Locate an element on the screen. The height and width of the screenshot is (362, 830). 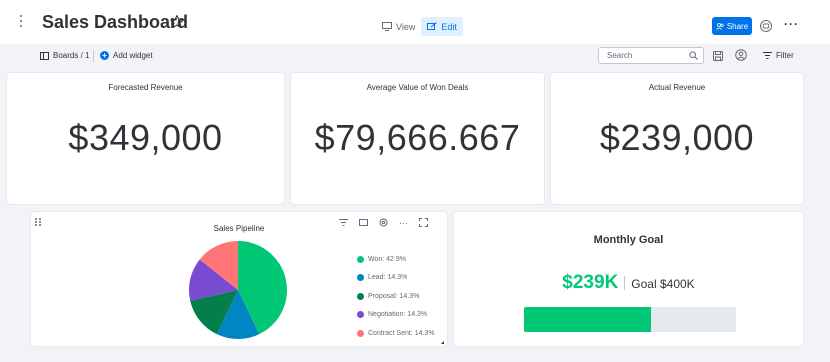
drag-handle-icon is located at coordinates (22, 21).